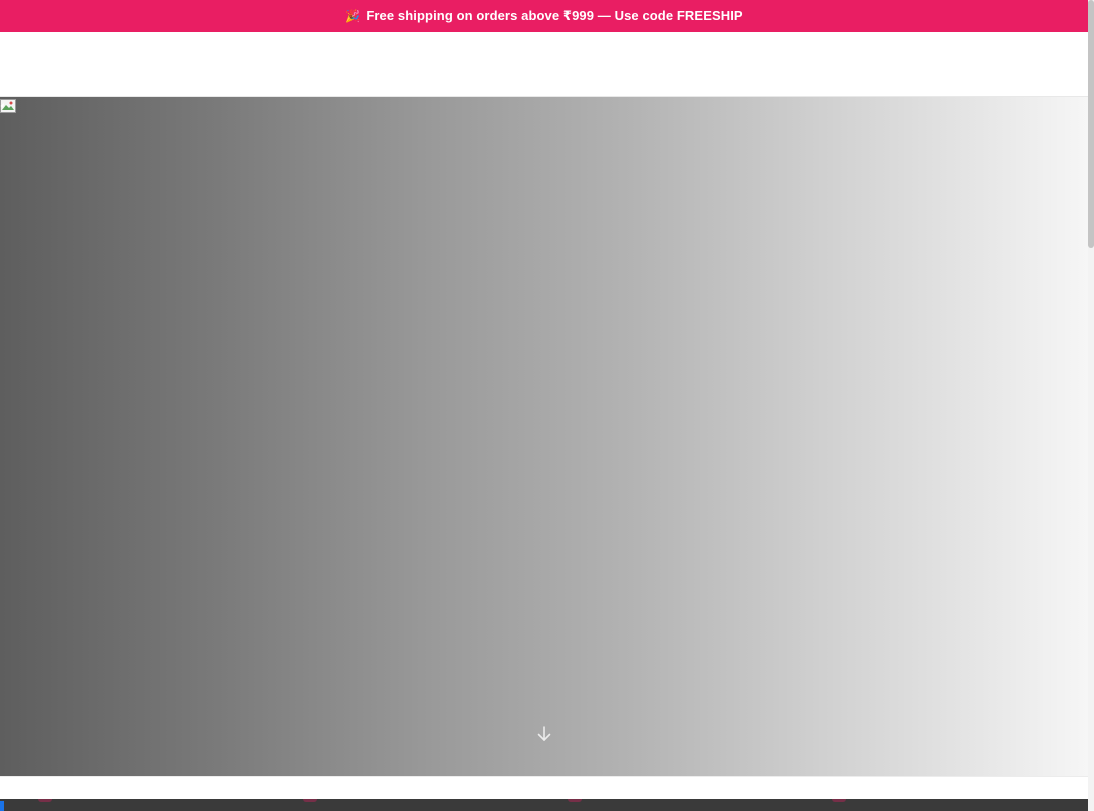 Image resolution: width=1094 pixels, height=811 pixels. I want to click on below-hero-section, so click(544, 787).